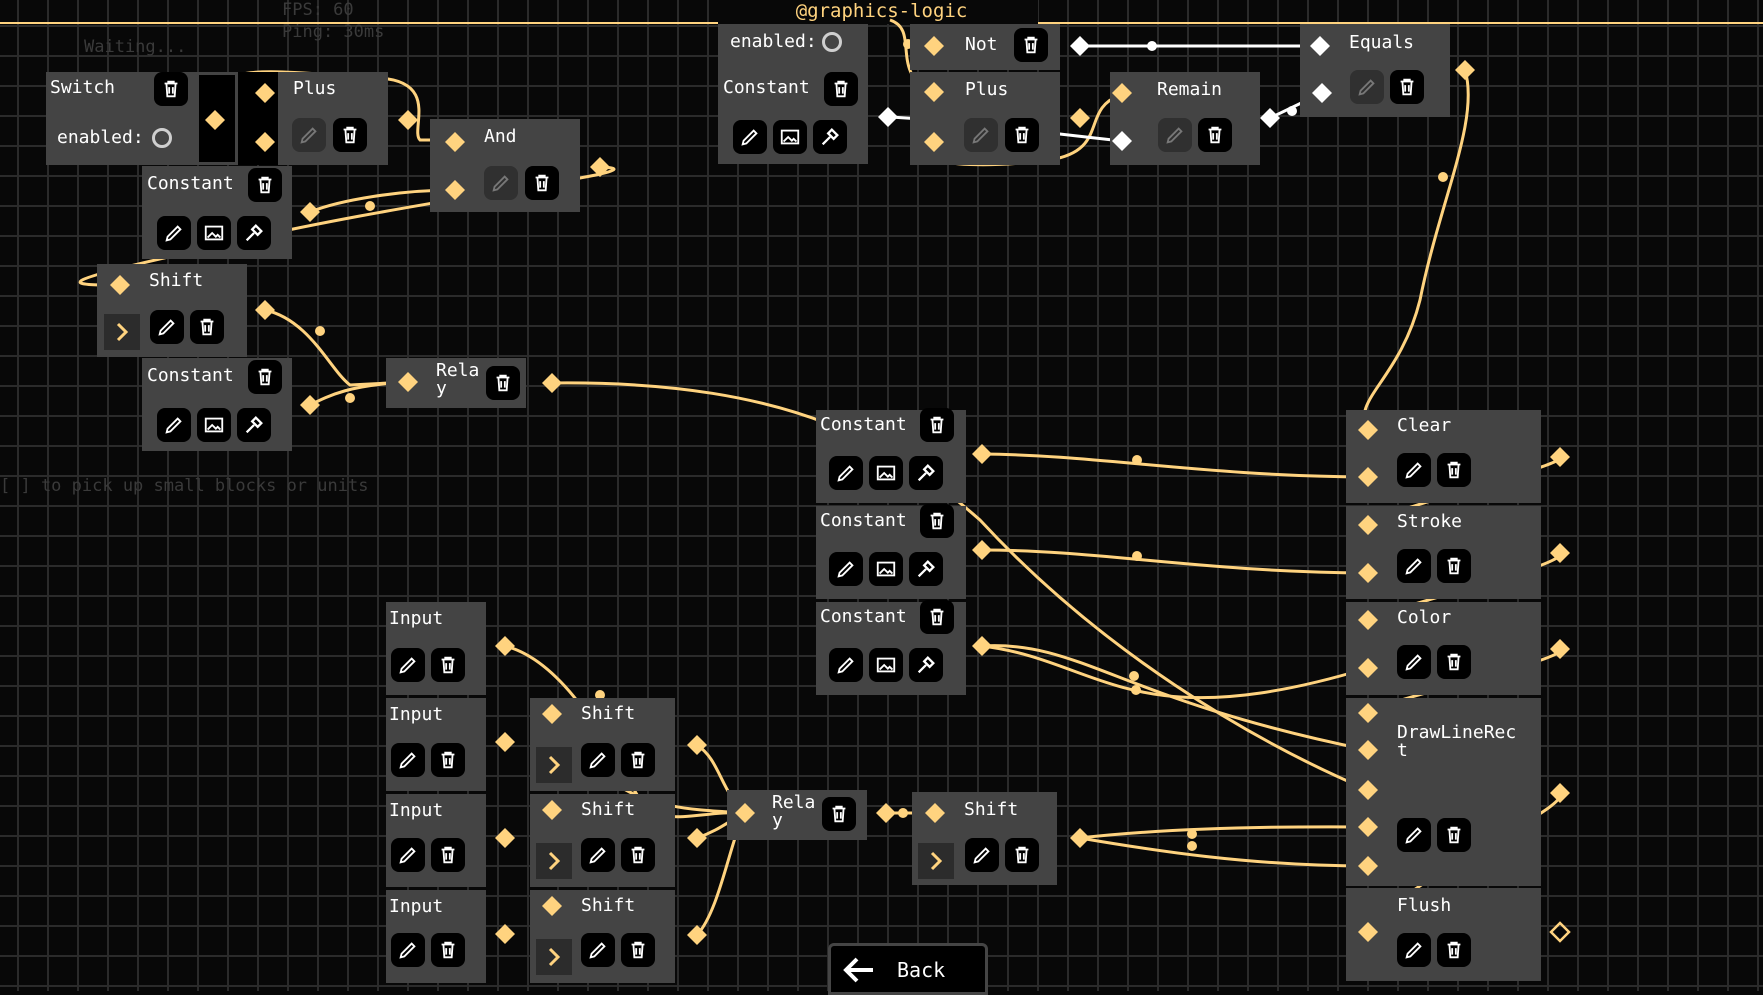 The width and height of the screenshot is (1763, 995). What do you see at coordinates (921, 970) in the screenshot?
I see `back-label: Back` at bounding box center [921, 970].